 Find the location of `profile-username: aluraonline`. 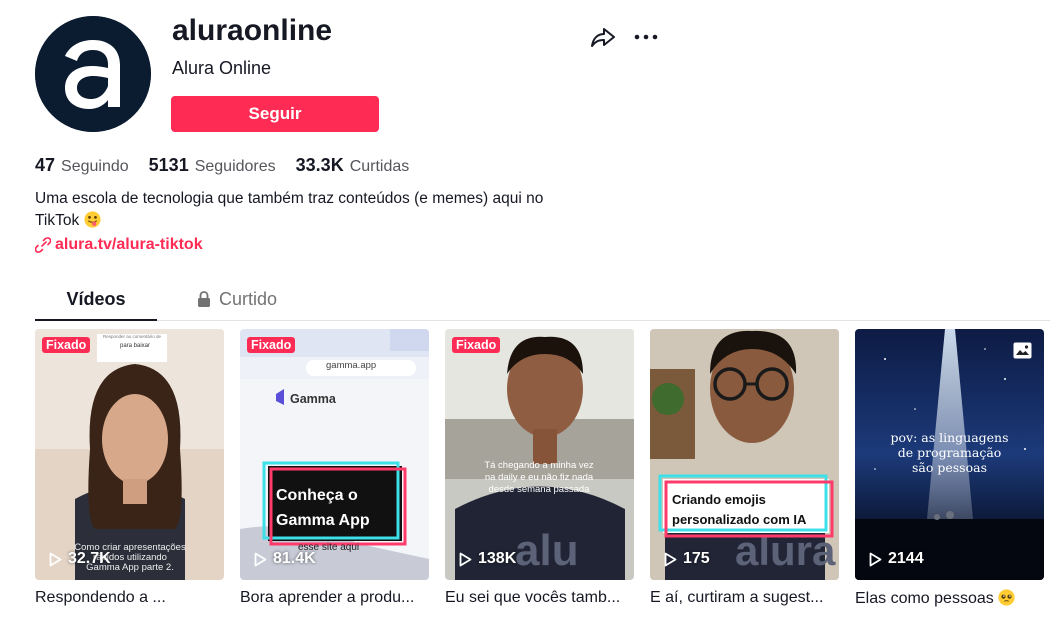

profile-username: aluraonline is located at coordinates (252, 30).